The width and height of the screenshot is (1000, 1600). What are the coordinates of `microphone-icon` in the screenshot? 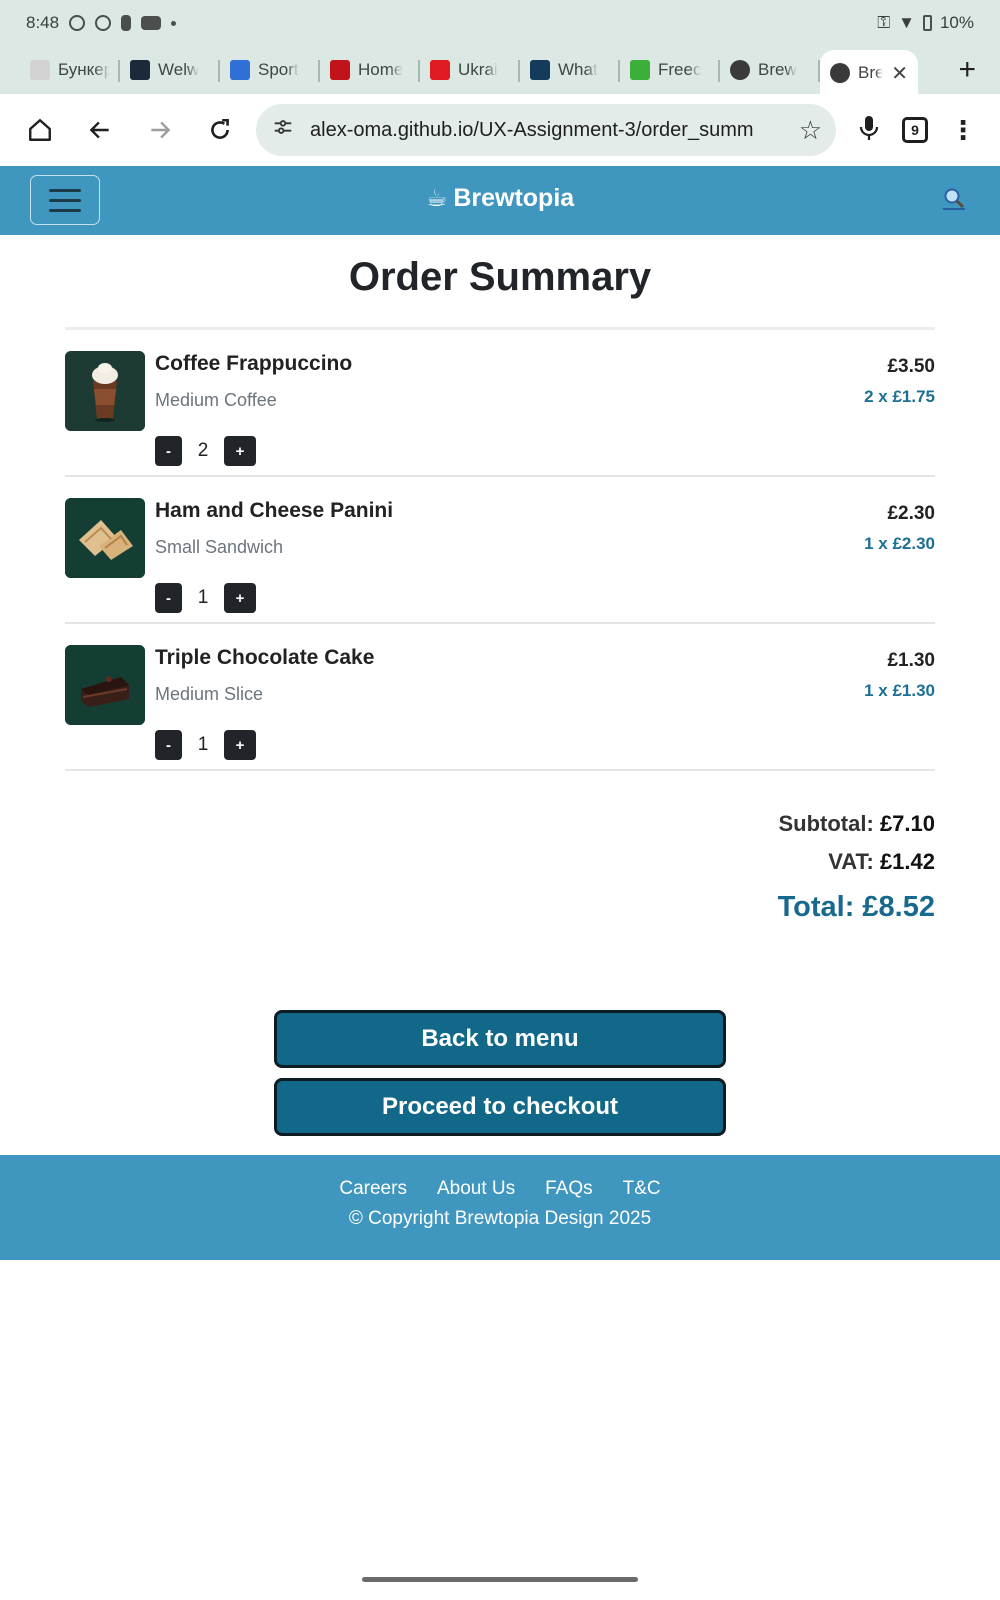 It's located at (869, 130).